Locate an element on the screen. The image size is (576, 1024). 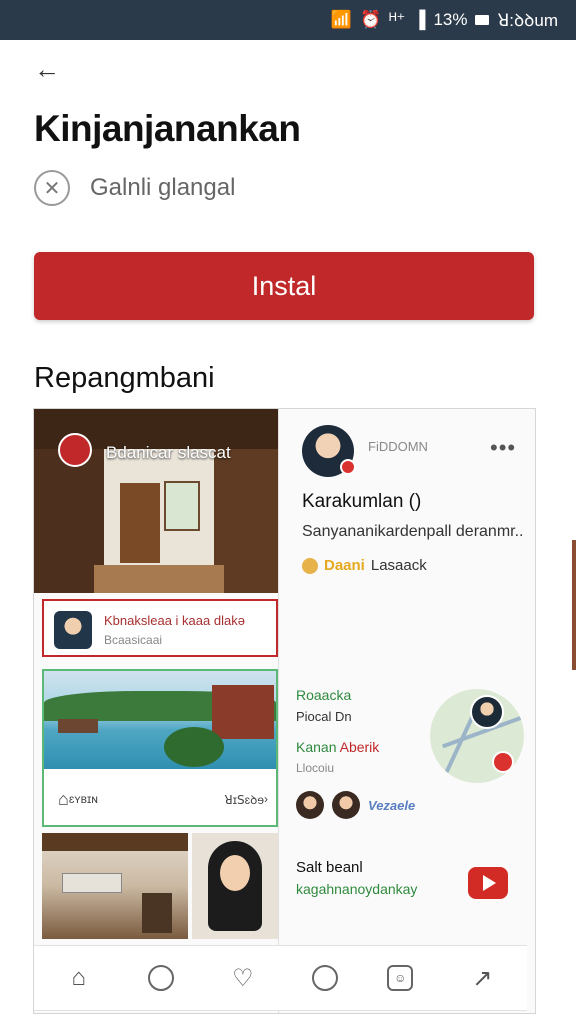
brand-logo-icon is located at coordinates (75, 450).